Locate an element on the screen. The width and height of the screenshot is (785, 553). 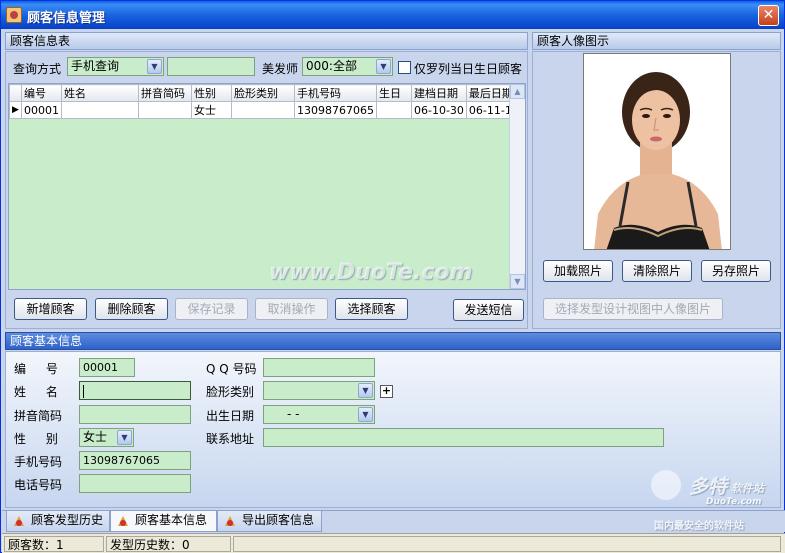
qq-field is located at coordinates (319, 367).